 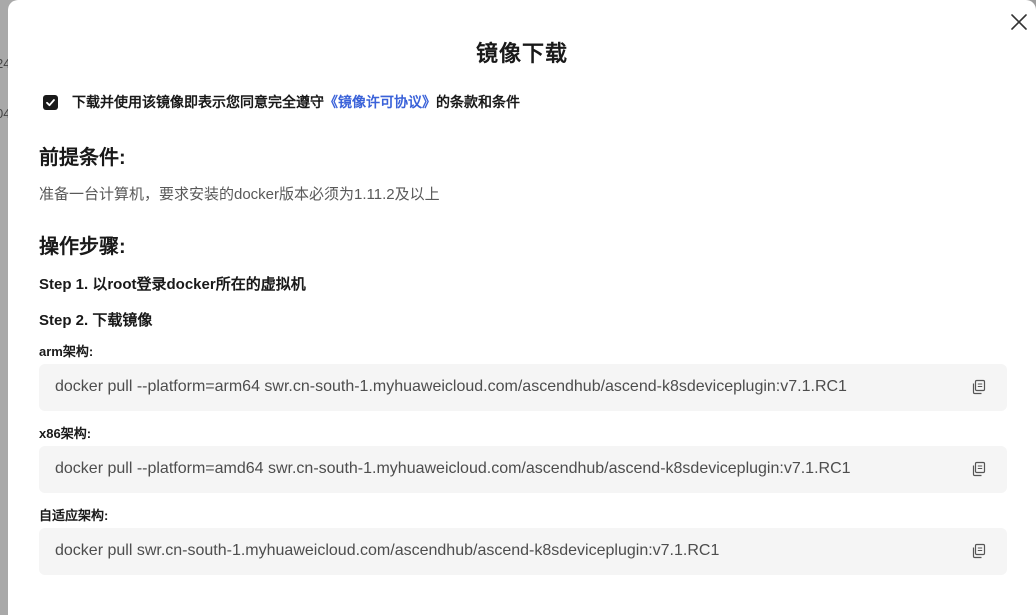 What do you see at coordinates (96, 320) in the screenshot?
I see `step-2-text: Step 2. 下载镜像` at bounding box center [96, 320].